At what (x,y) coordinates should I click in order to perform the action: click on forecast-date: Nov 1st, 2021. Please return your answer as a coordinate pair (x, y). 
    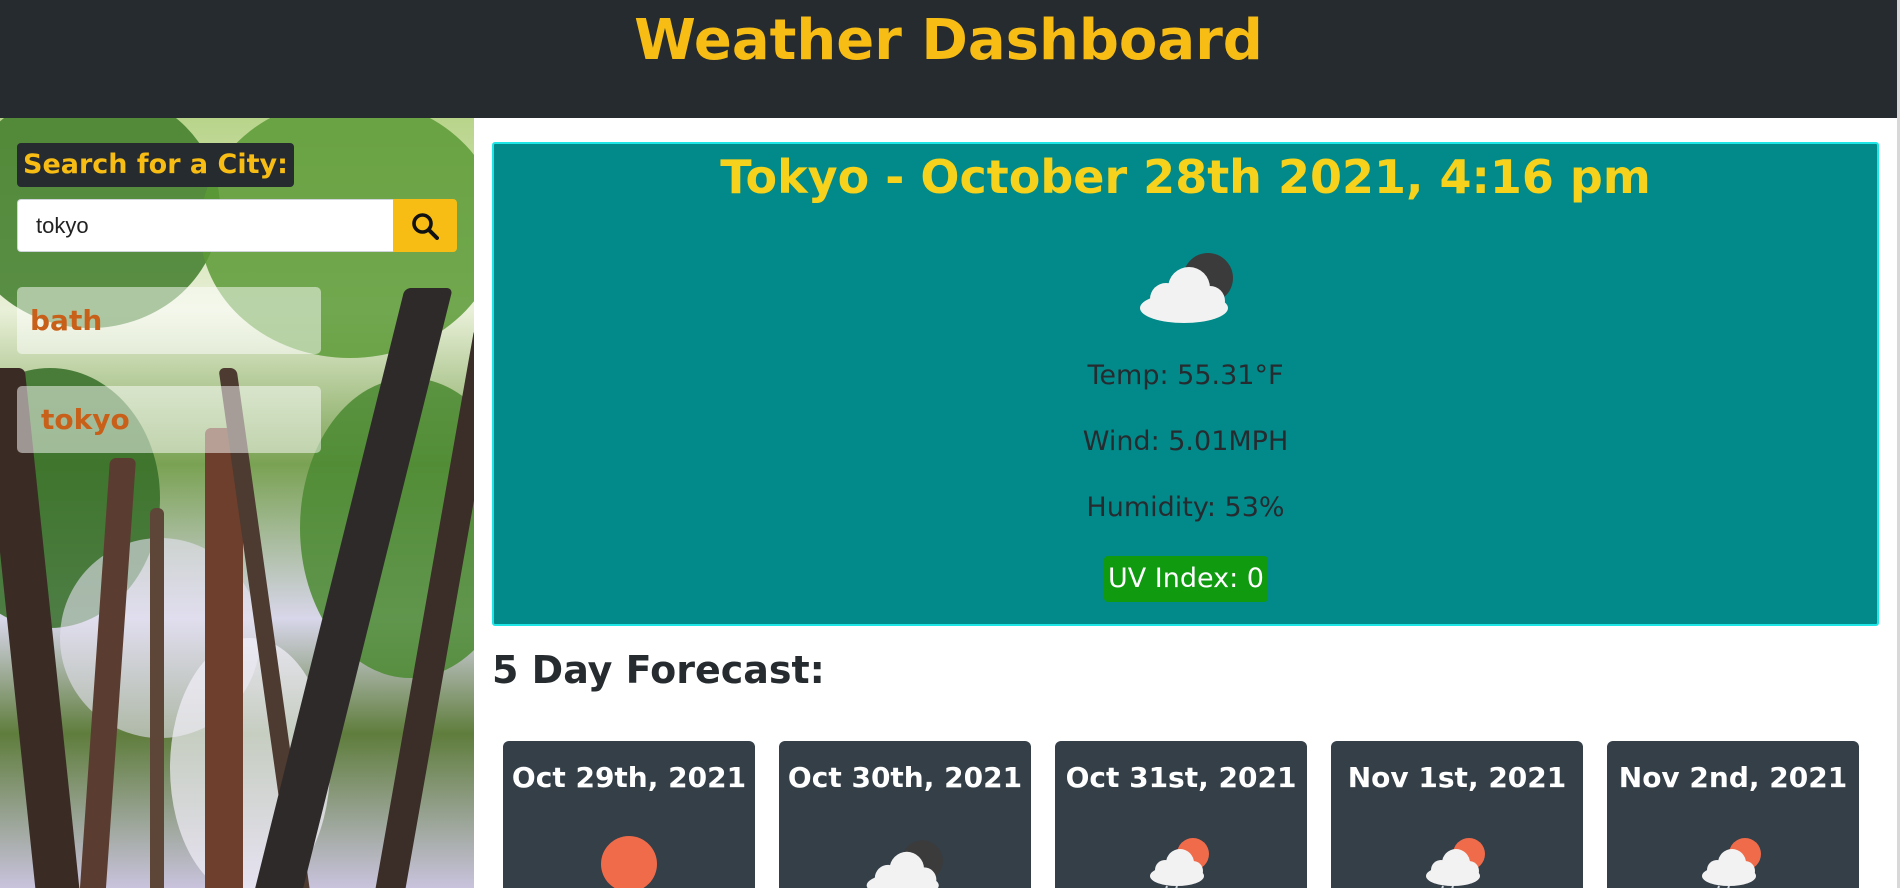
    Looking at the image, I should click on (1457, 777).